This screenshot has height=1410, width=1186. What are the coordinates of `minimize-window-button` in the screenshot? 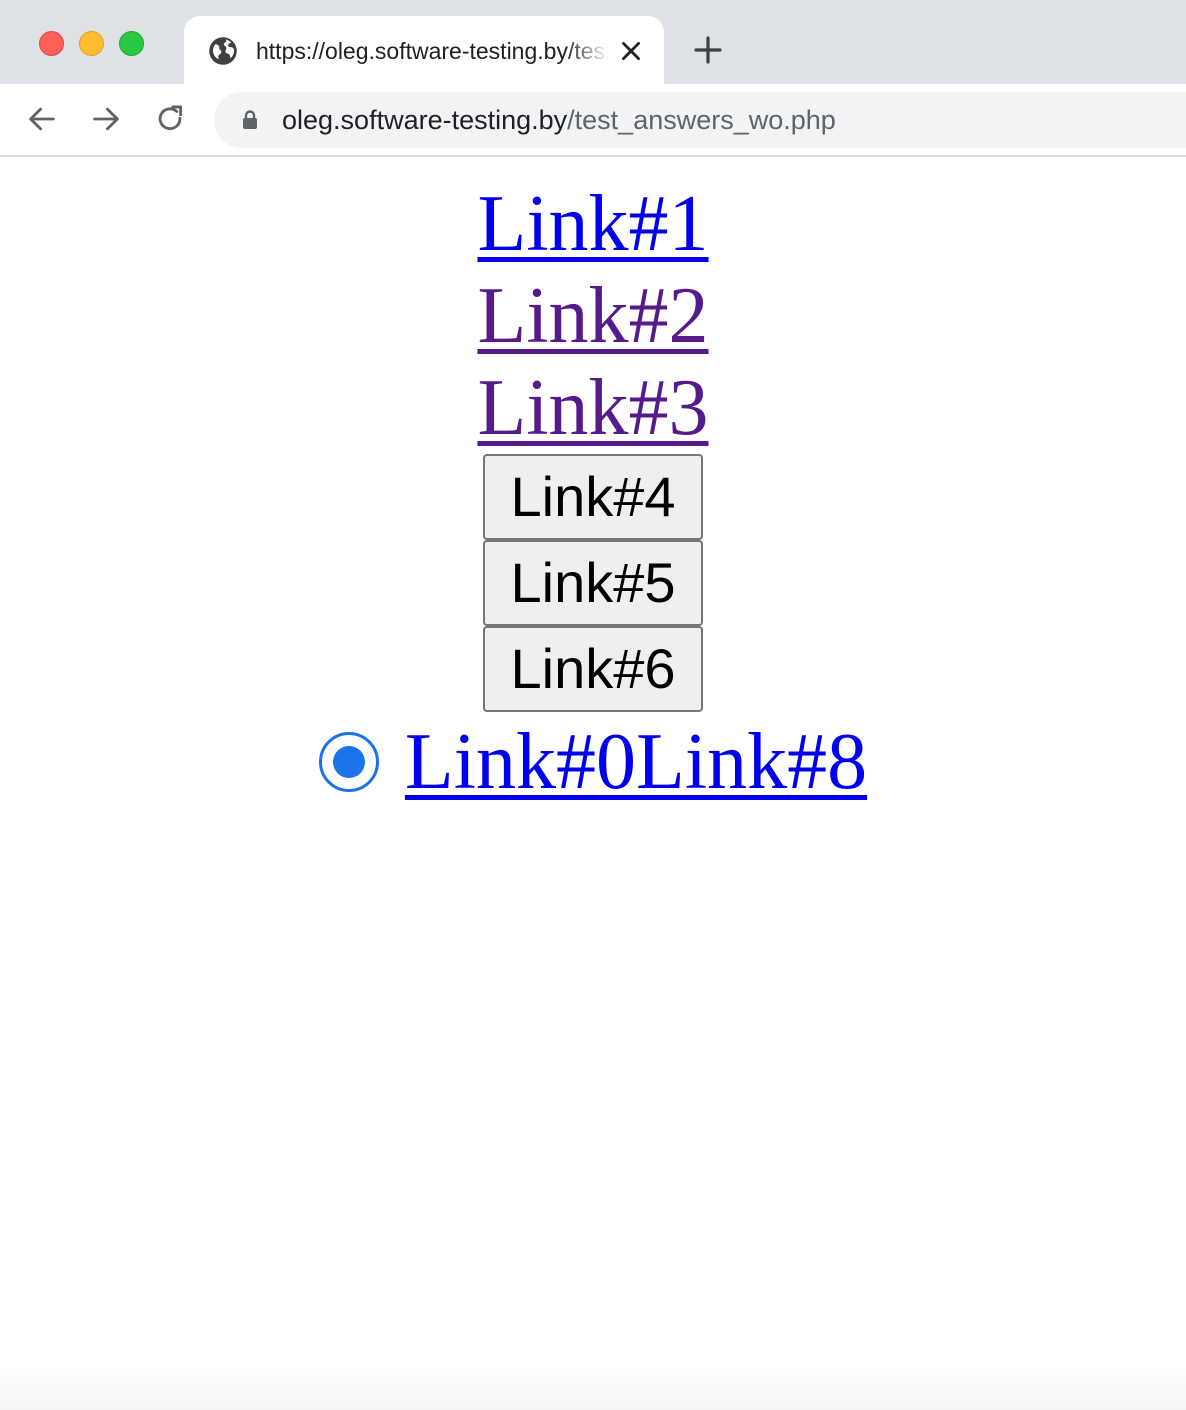 It's located at (91, 43).